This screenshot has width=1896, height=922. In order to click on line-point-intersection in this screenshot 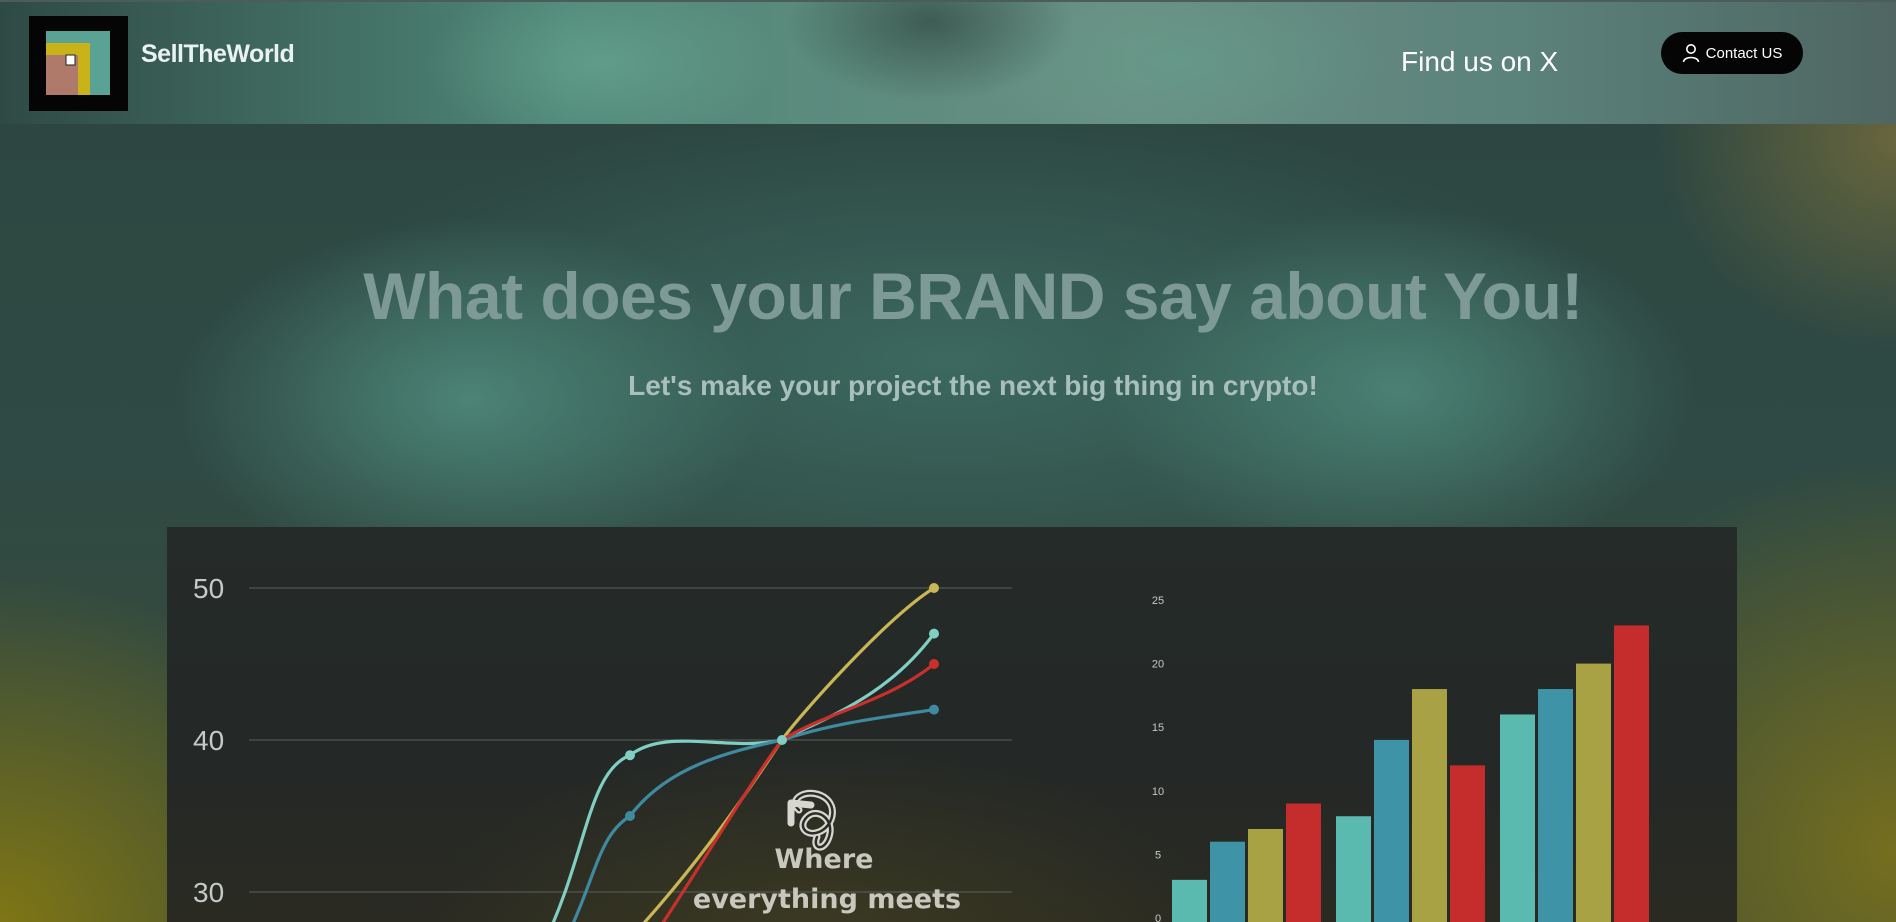, I will do `click(782, 740)`.